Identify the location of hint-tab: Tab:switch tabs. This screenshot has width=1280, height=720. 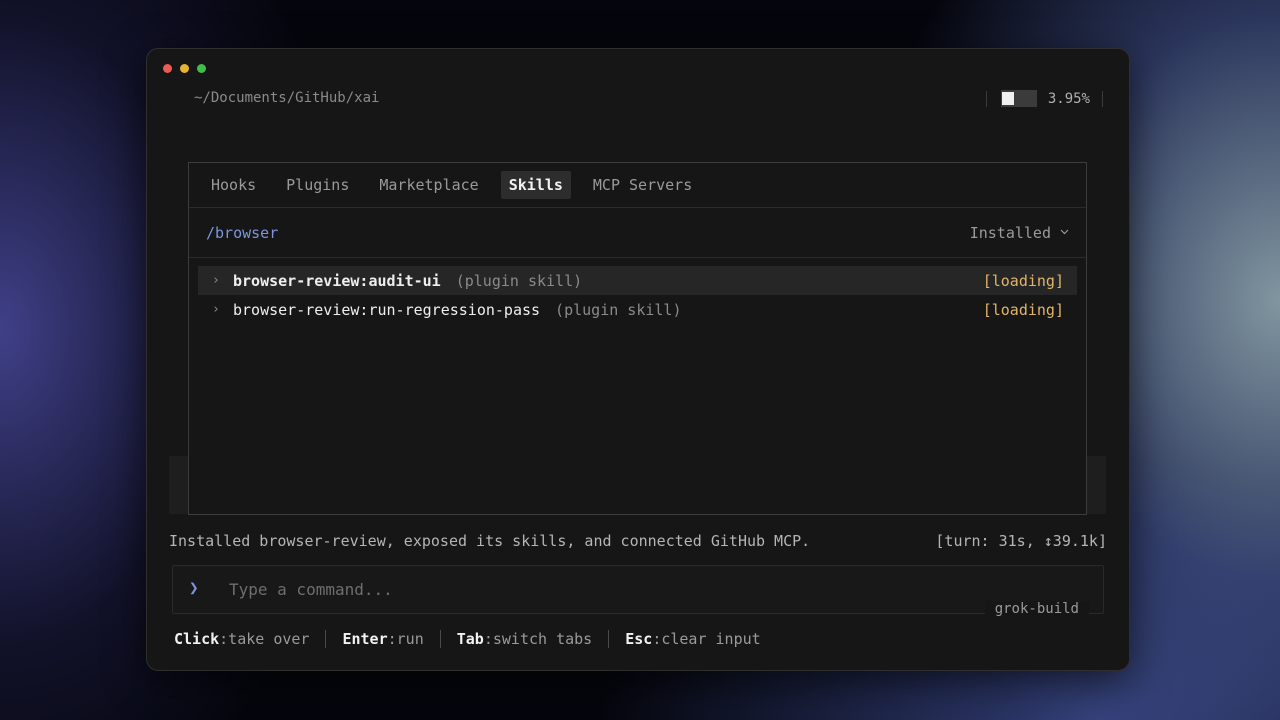
(524, 639).